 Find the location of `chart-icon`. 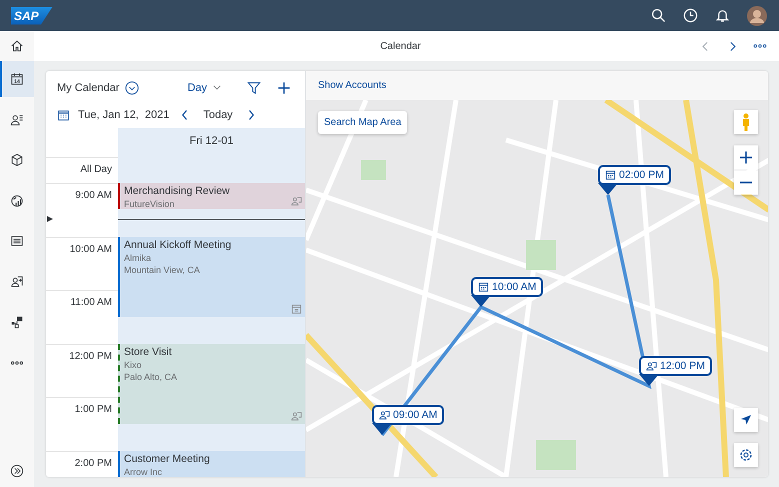

chart-icon is located at coordinates (17, 201).